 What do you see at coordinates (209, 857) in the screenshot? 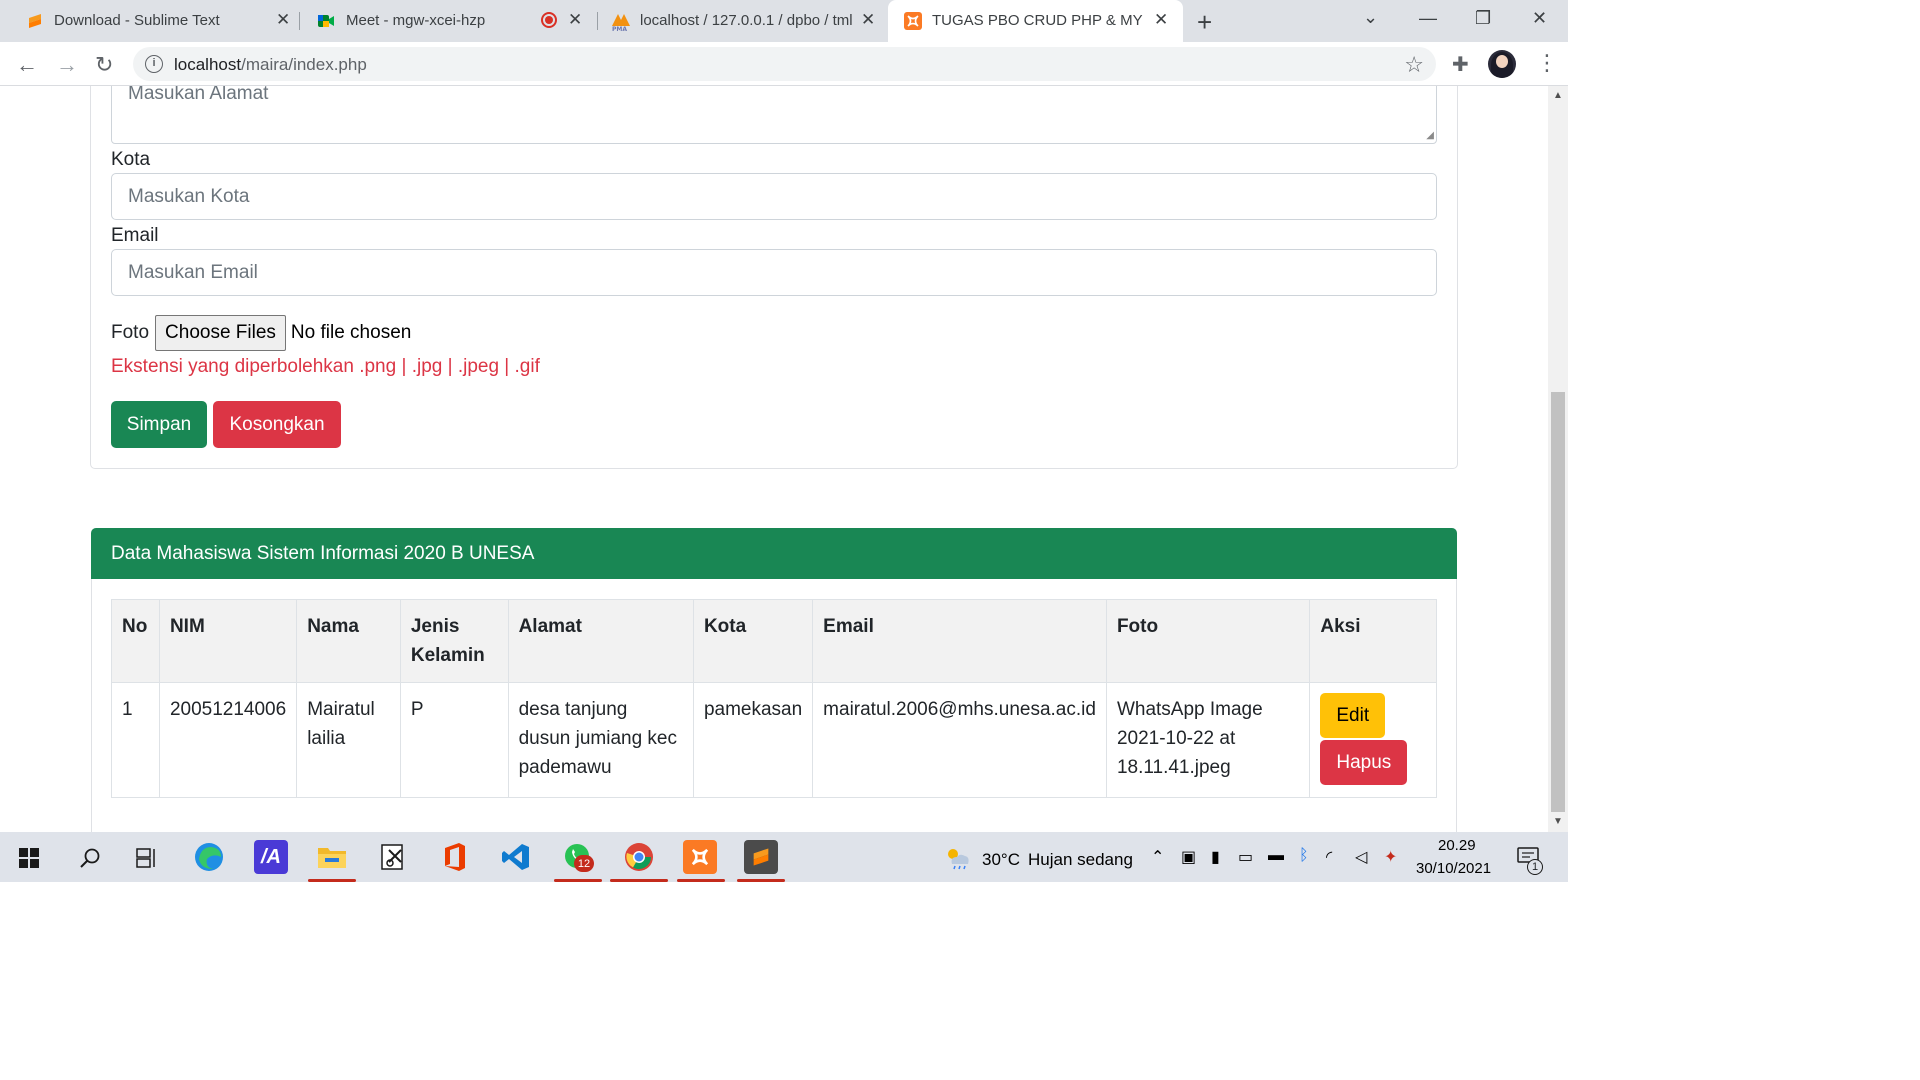
I see `edge-icon` at bounding box center [209, 857].